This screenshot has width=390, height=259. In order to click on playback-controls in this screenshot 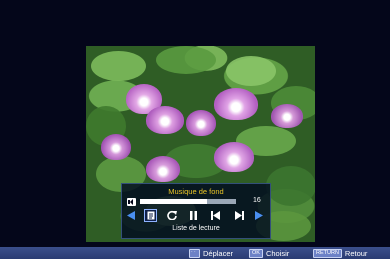, I will do `click(196, 215)`.